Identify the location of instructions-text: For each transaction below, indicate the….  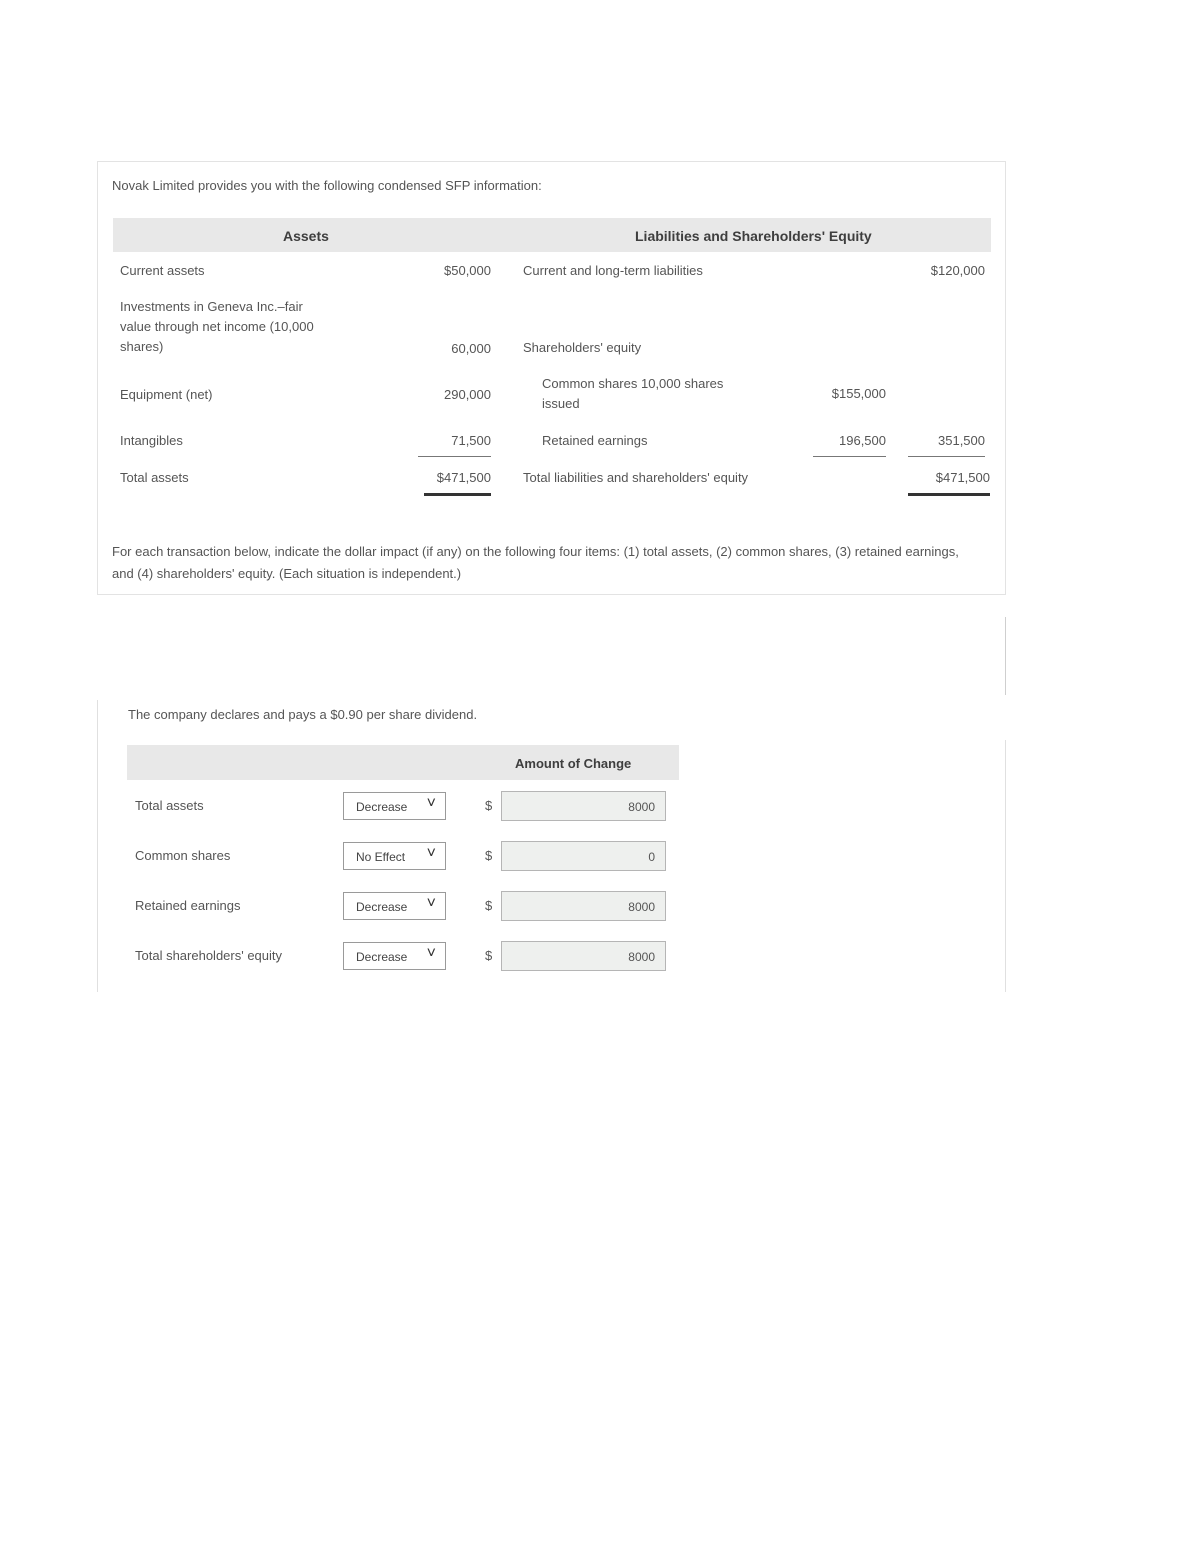
(535, 562).